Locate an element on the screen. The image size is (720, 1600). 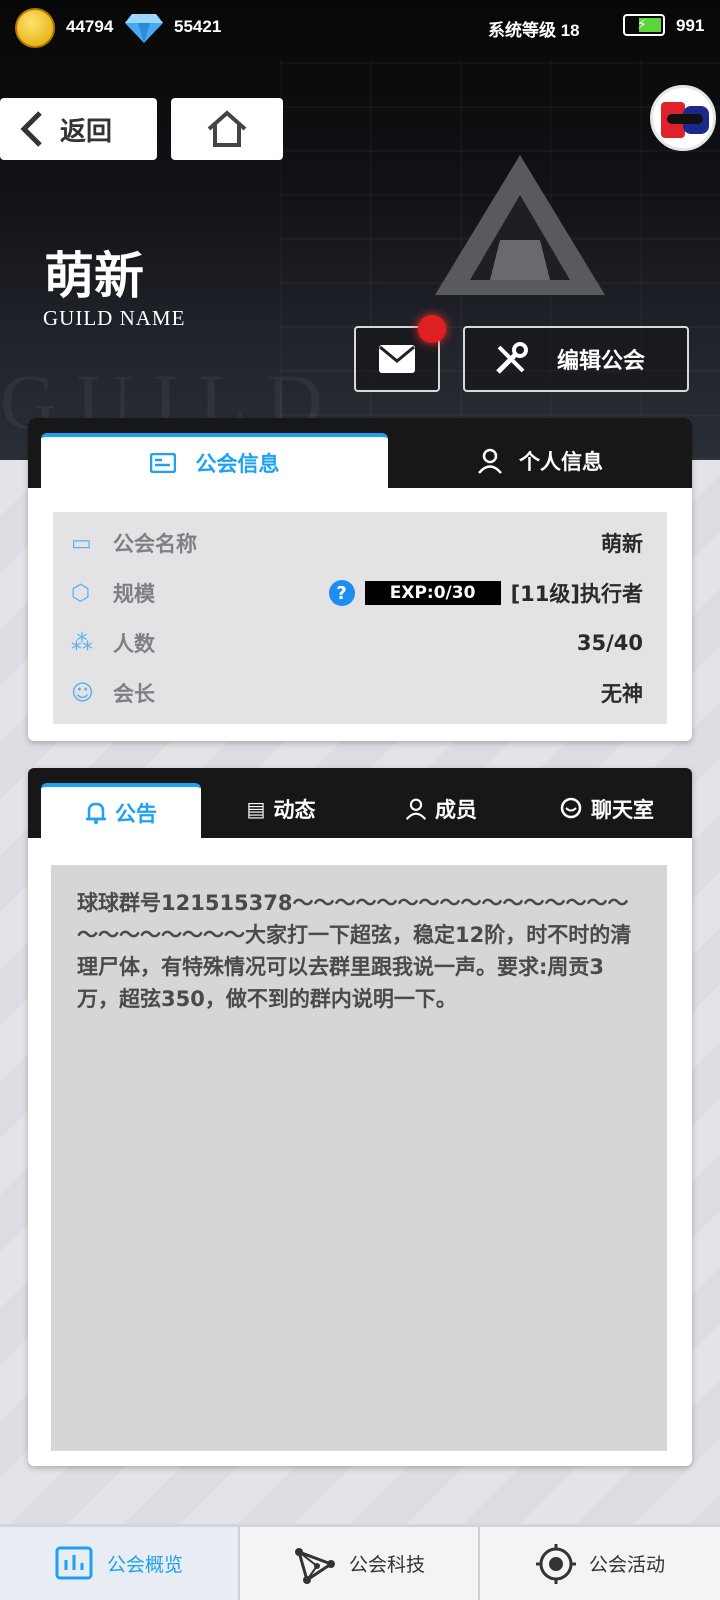
diamond-count: 55421 is located at coordinates (198, 26).